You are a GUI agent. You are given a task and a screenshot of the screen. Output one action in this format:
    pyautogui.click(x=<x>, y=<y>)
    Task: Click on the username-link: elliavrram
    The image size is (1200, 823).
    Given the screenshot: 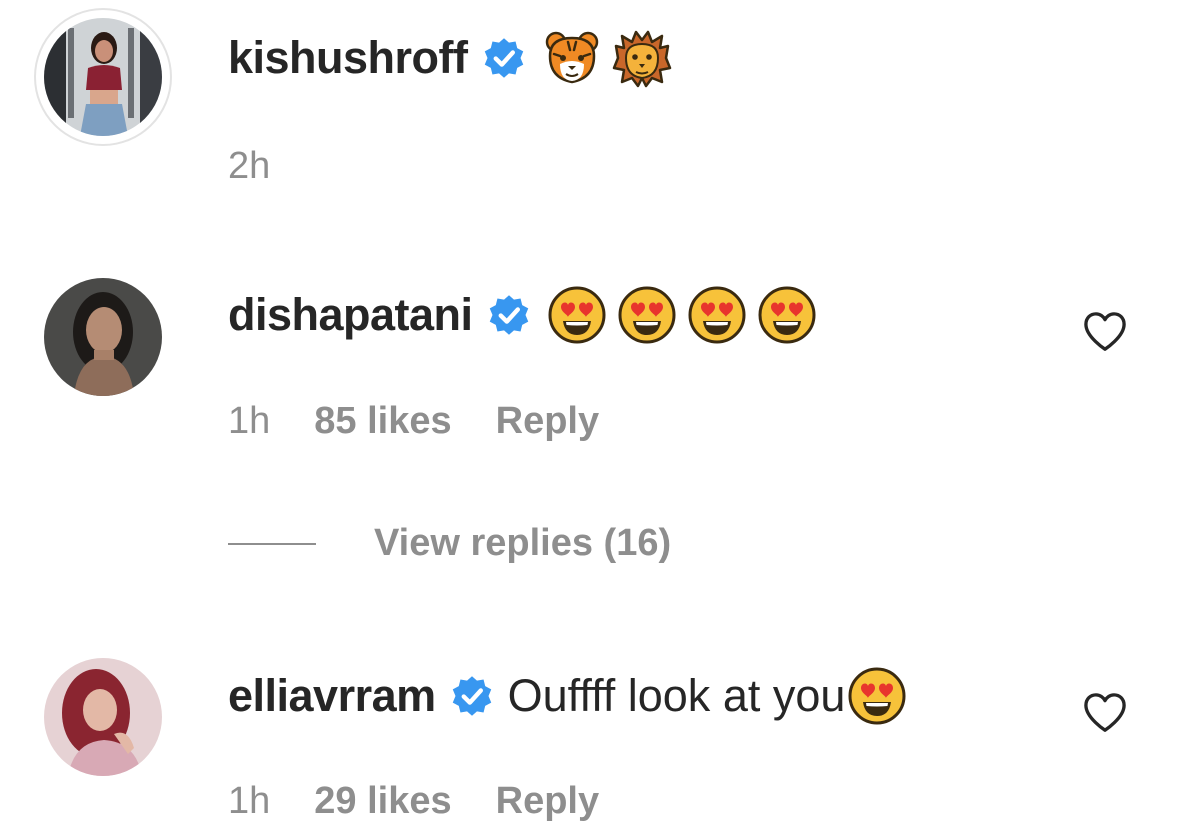 What is the action you would take?
    pyautogui.click(x=332, y=696)
    